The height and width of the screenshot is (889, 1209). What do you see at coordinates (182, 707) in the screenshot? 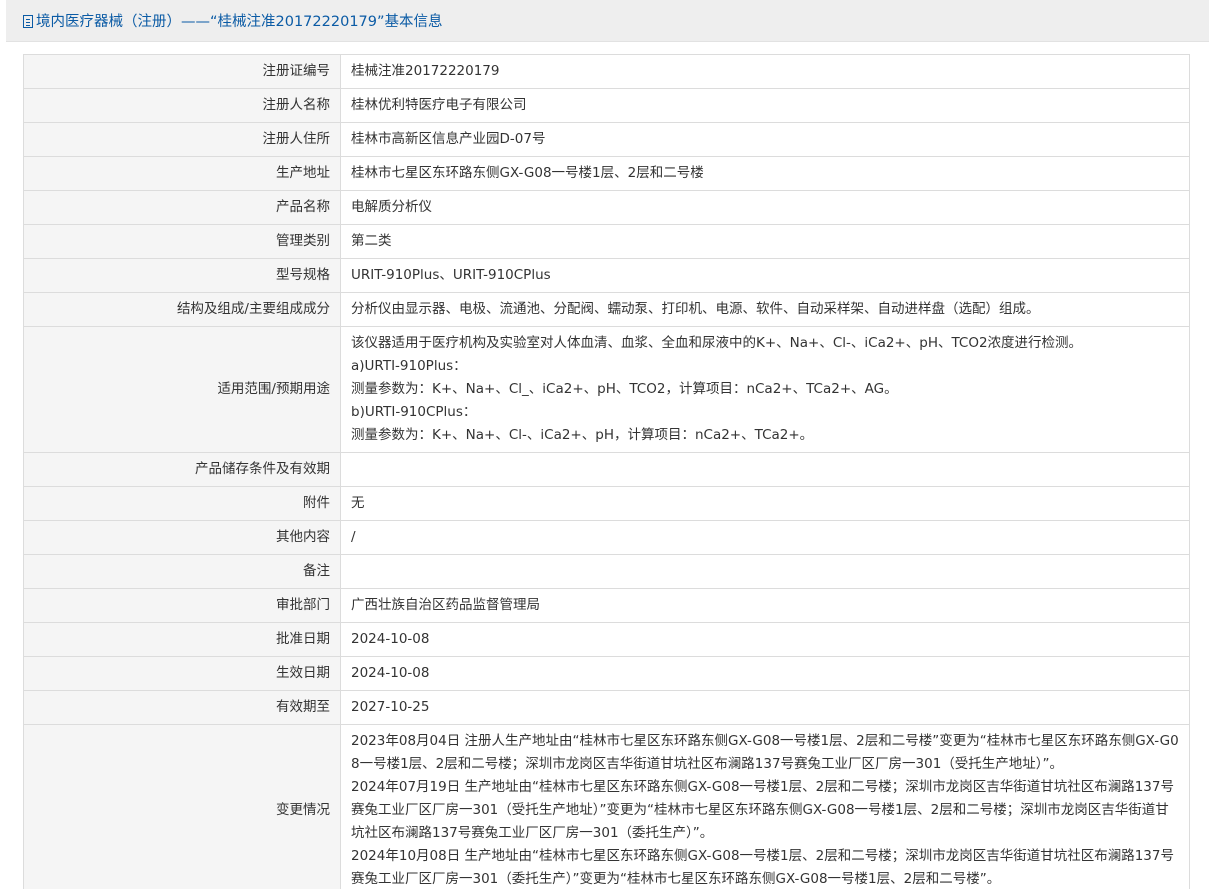
I see `field-label: 有效期至` at bounding box center [182, 707].